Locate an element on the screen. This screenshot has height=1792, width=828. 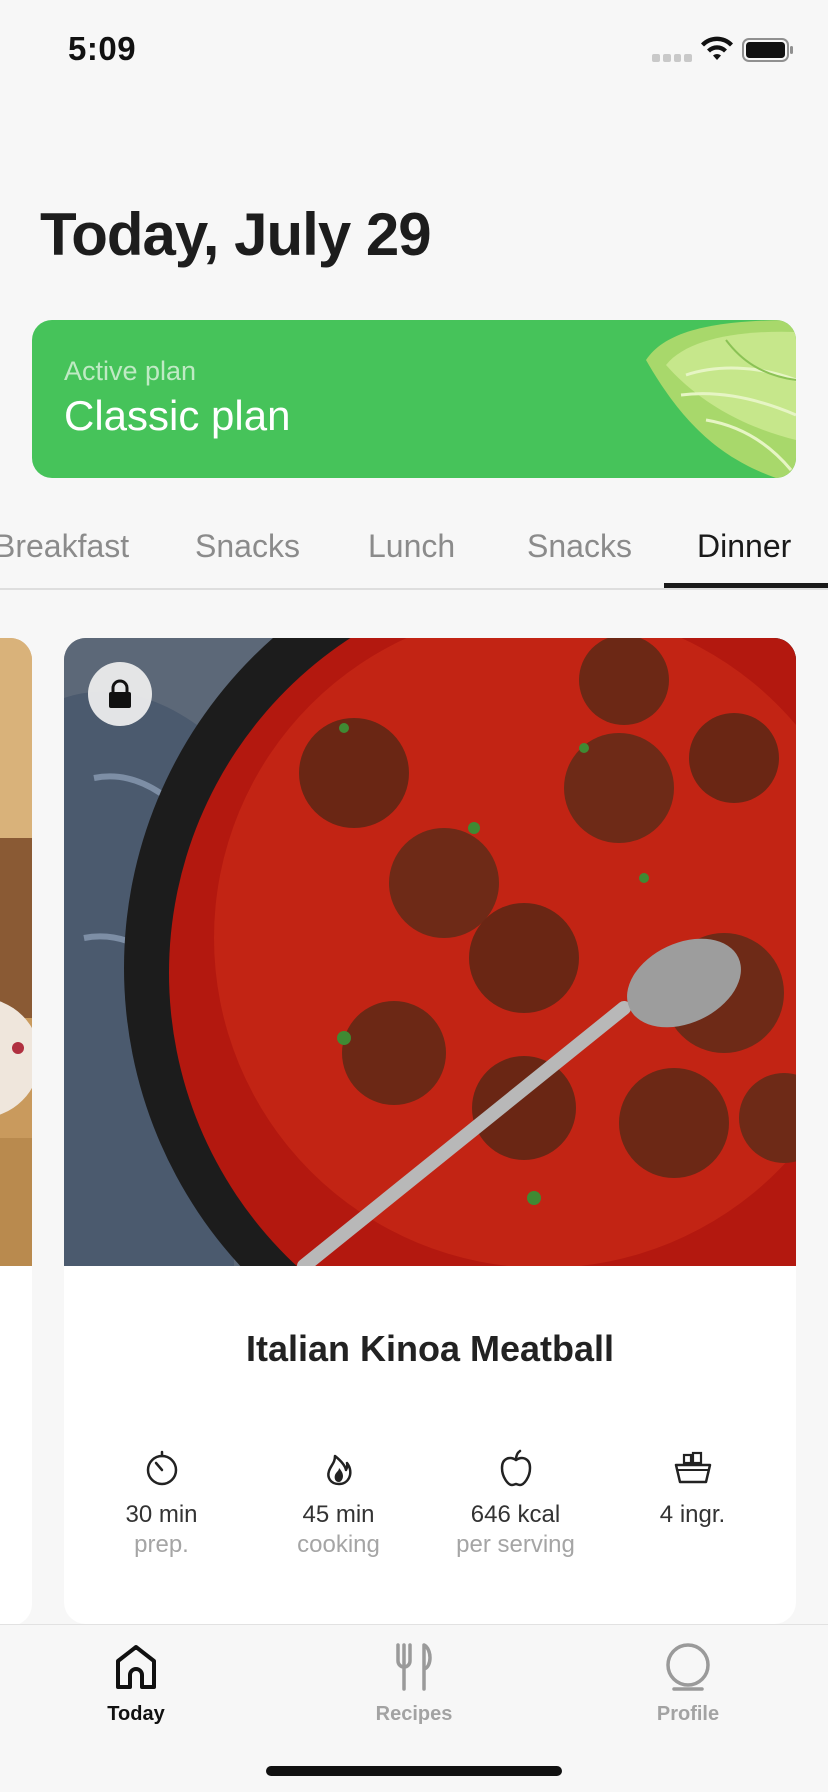
stat-calories: 646 kcal per serving is located at coordinates (515, 1504).